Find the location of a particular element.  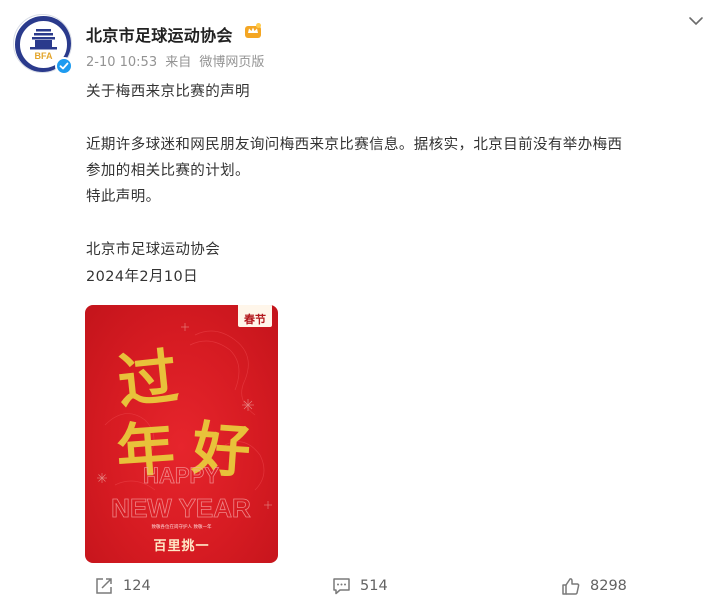

post-source: 微博网页版 is located at coordinates (232, 62).